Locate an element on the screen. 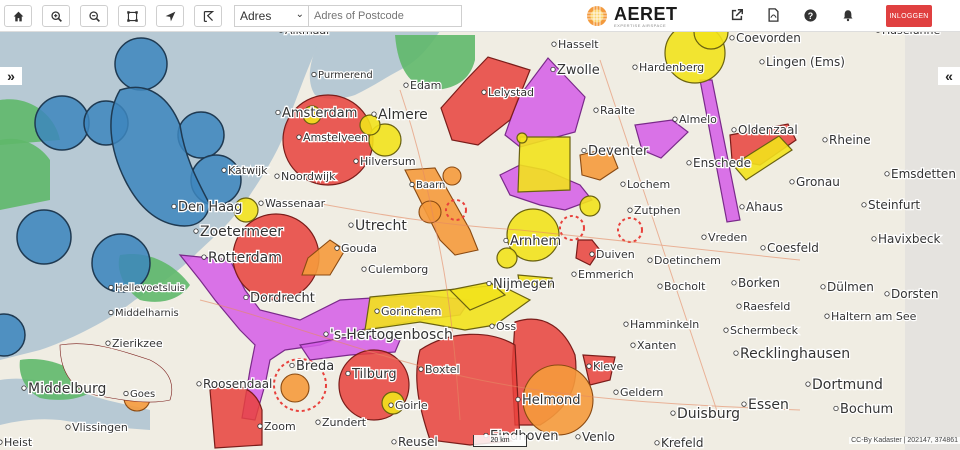  place-label: Baarn is located at coordinates (430, 185).